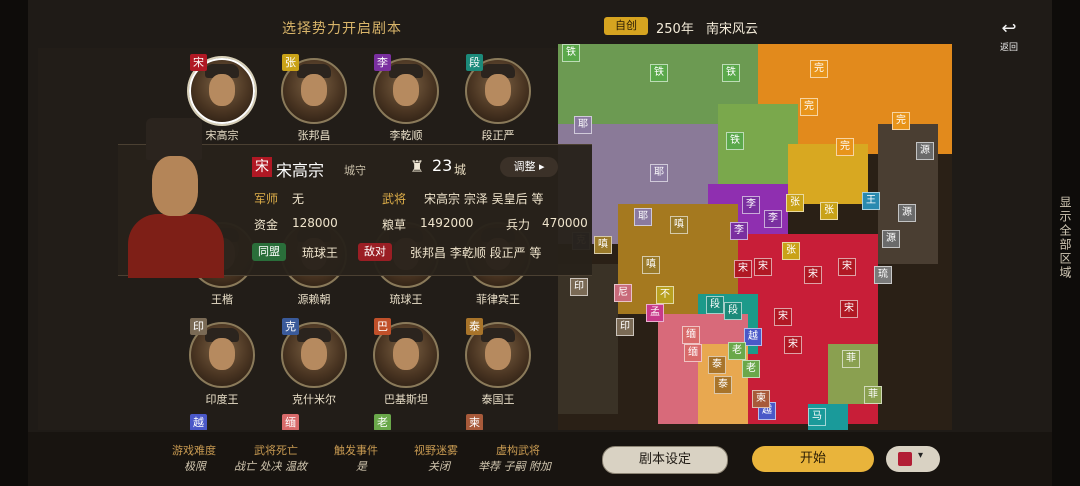 The width and height of the screenshot is (1080, 486). Describe the element at coordinates (314, 422) in the screenshot. I see `lord-card: 缅` at that location.